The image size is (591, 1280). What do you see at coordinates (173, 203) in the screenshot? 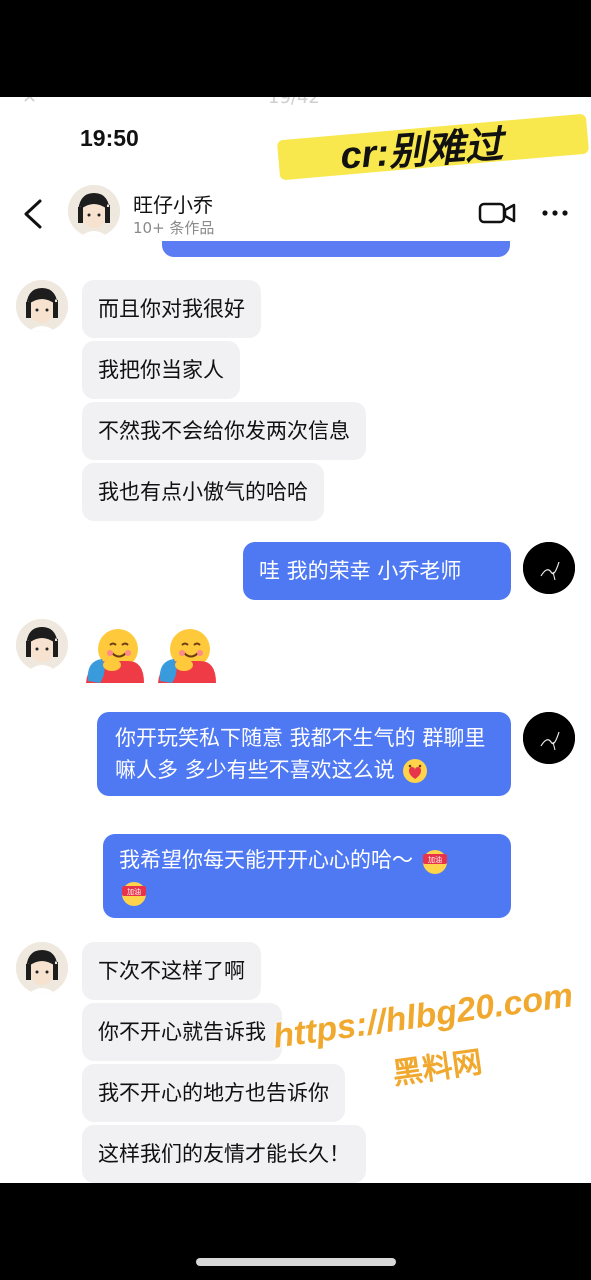
I see `contact-name: 旺仔小乔` at bounding box center [173, 203].